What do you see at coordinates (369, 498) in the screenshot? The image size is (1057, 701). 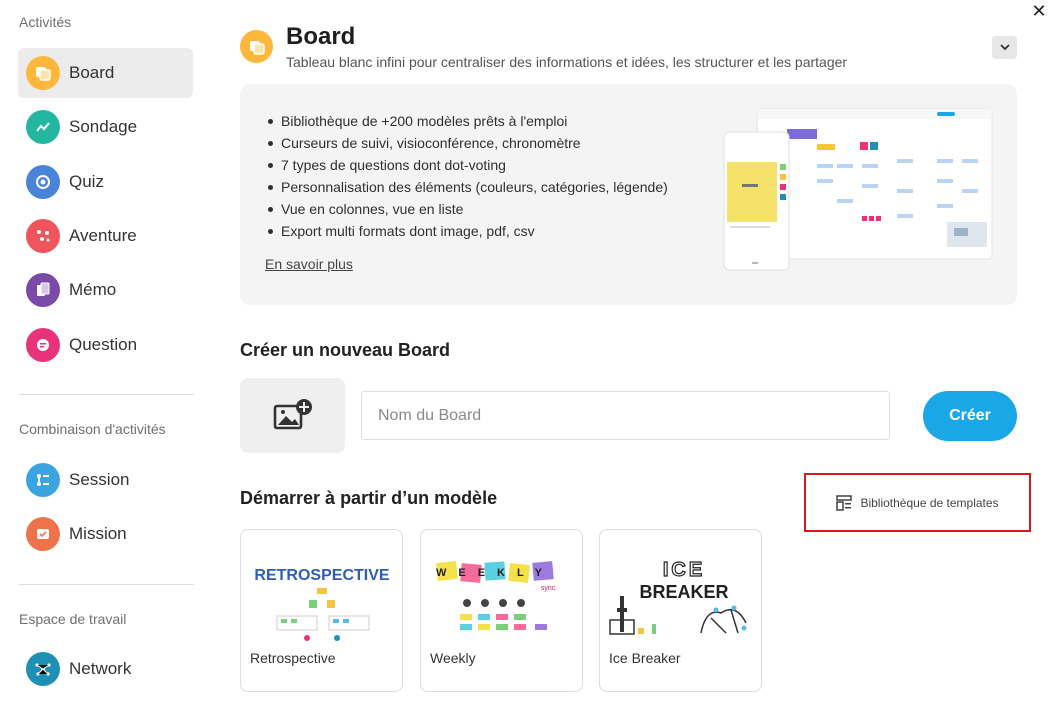 I see `templates-section-title: Démarrer à partir d’un modèle` at bounding box center [369, 498].